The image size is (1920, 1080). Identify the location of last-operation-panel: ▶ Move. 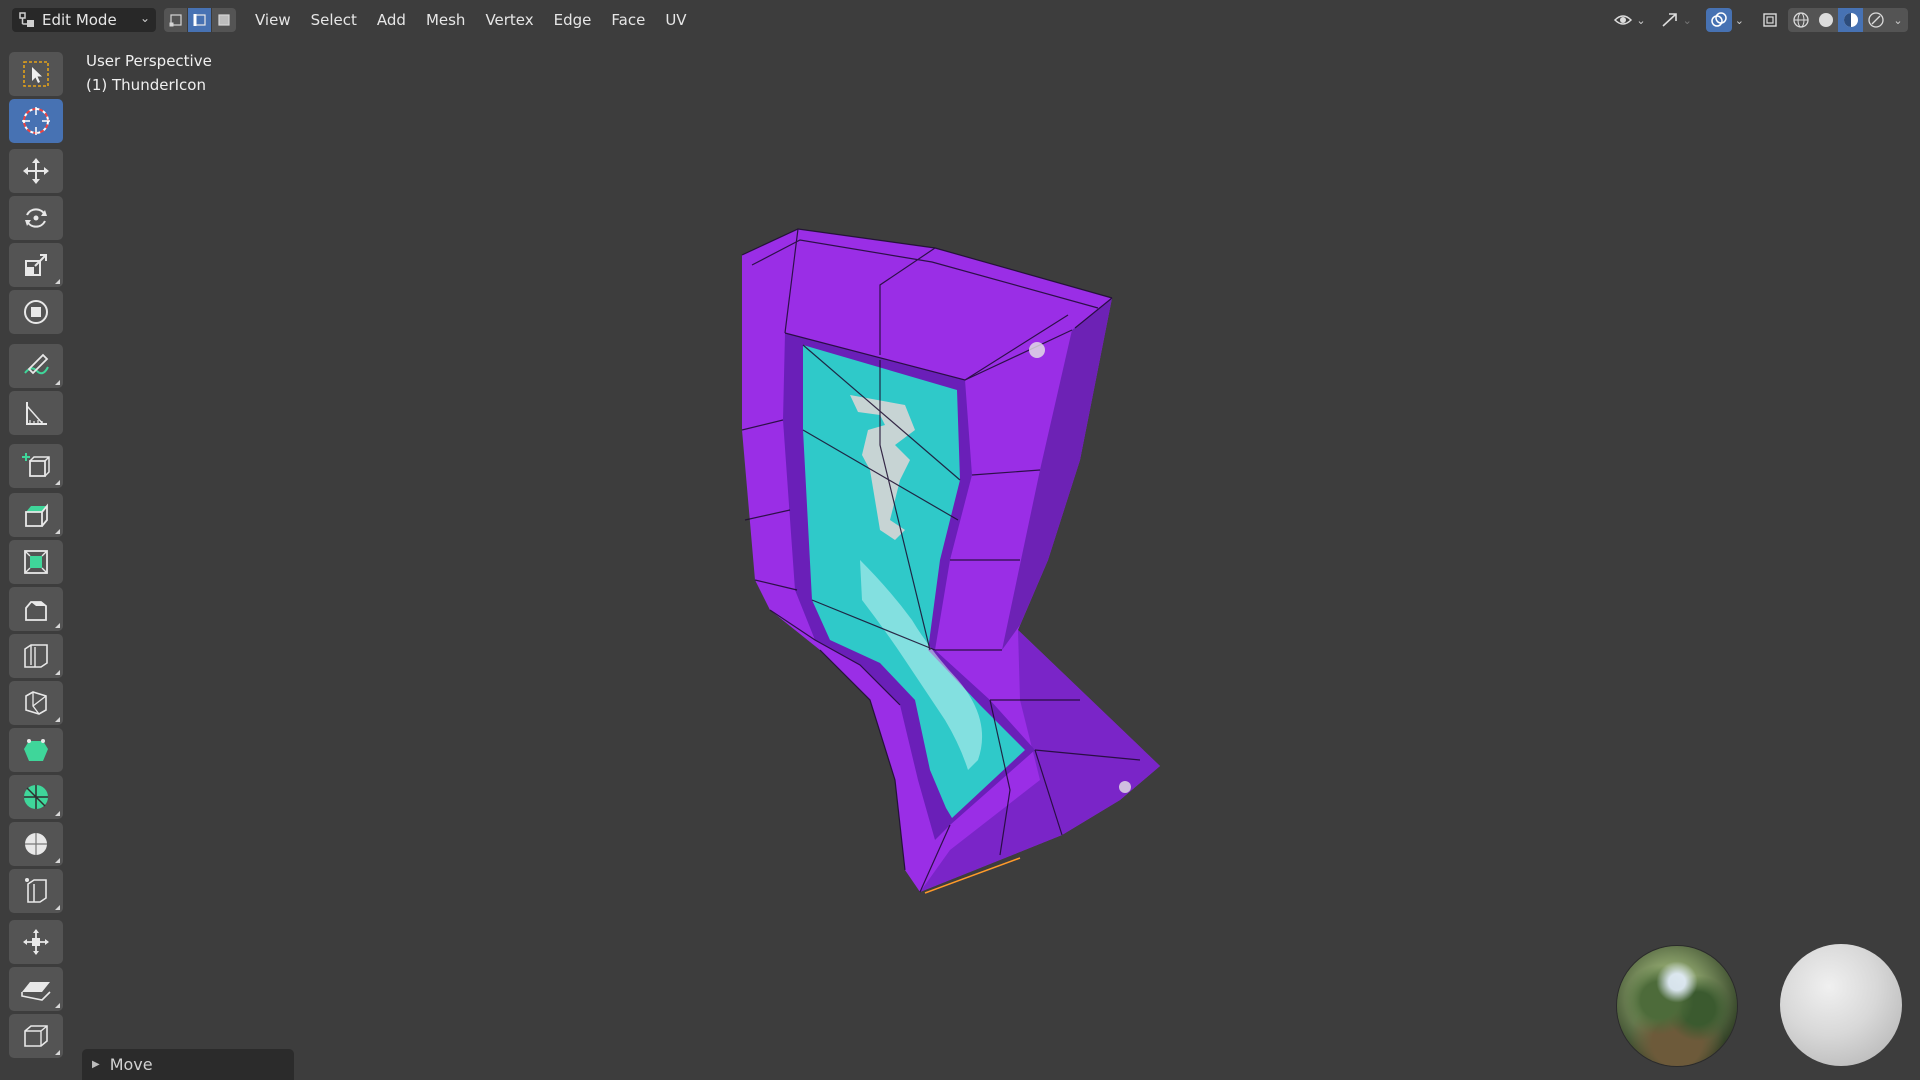
(188, 1064).